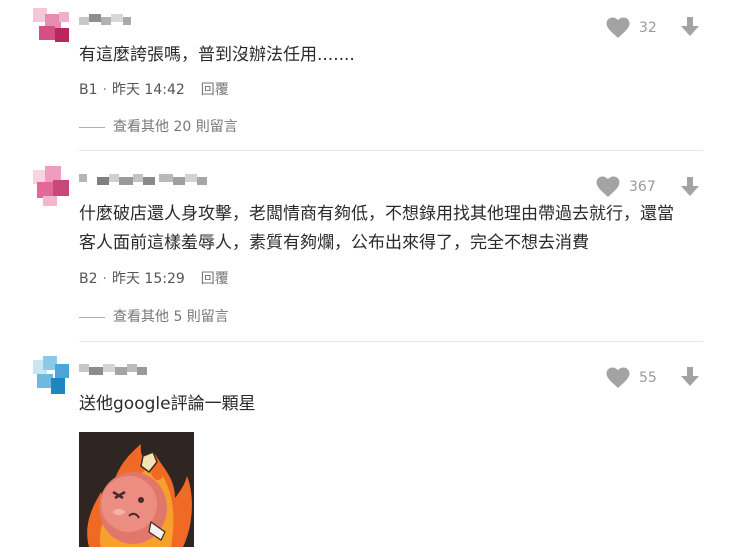  I want to click on comment-text: 送他google評論一顆星, so click(167, 404).